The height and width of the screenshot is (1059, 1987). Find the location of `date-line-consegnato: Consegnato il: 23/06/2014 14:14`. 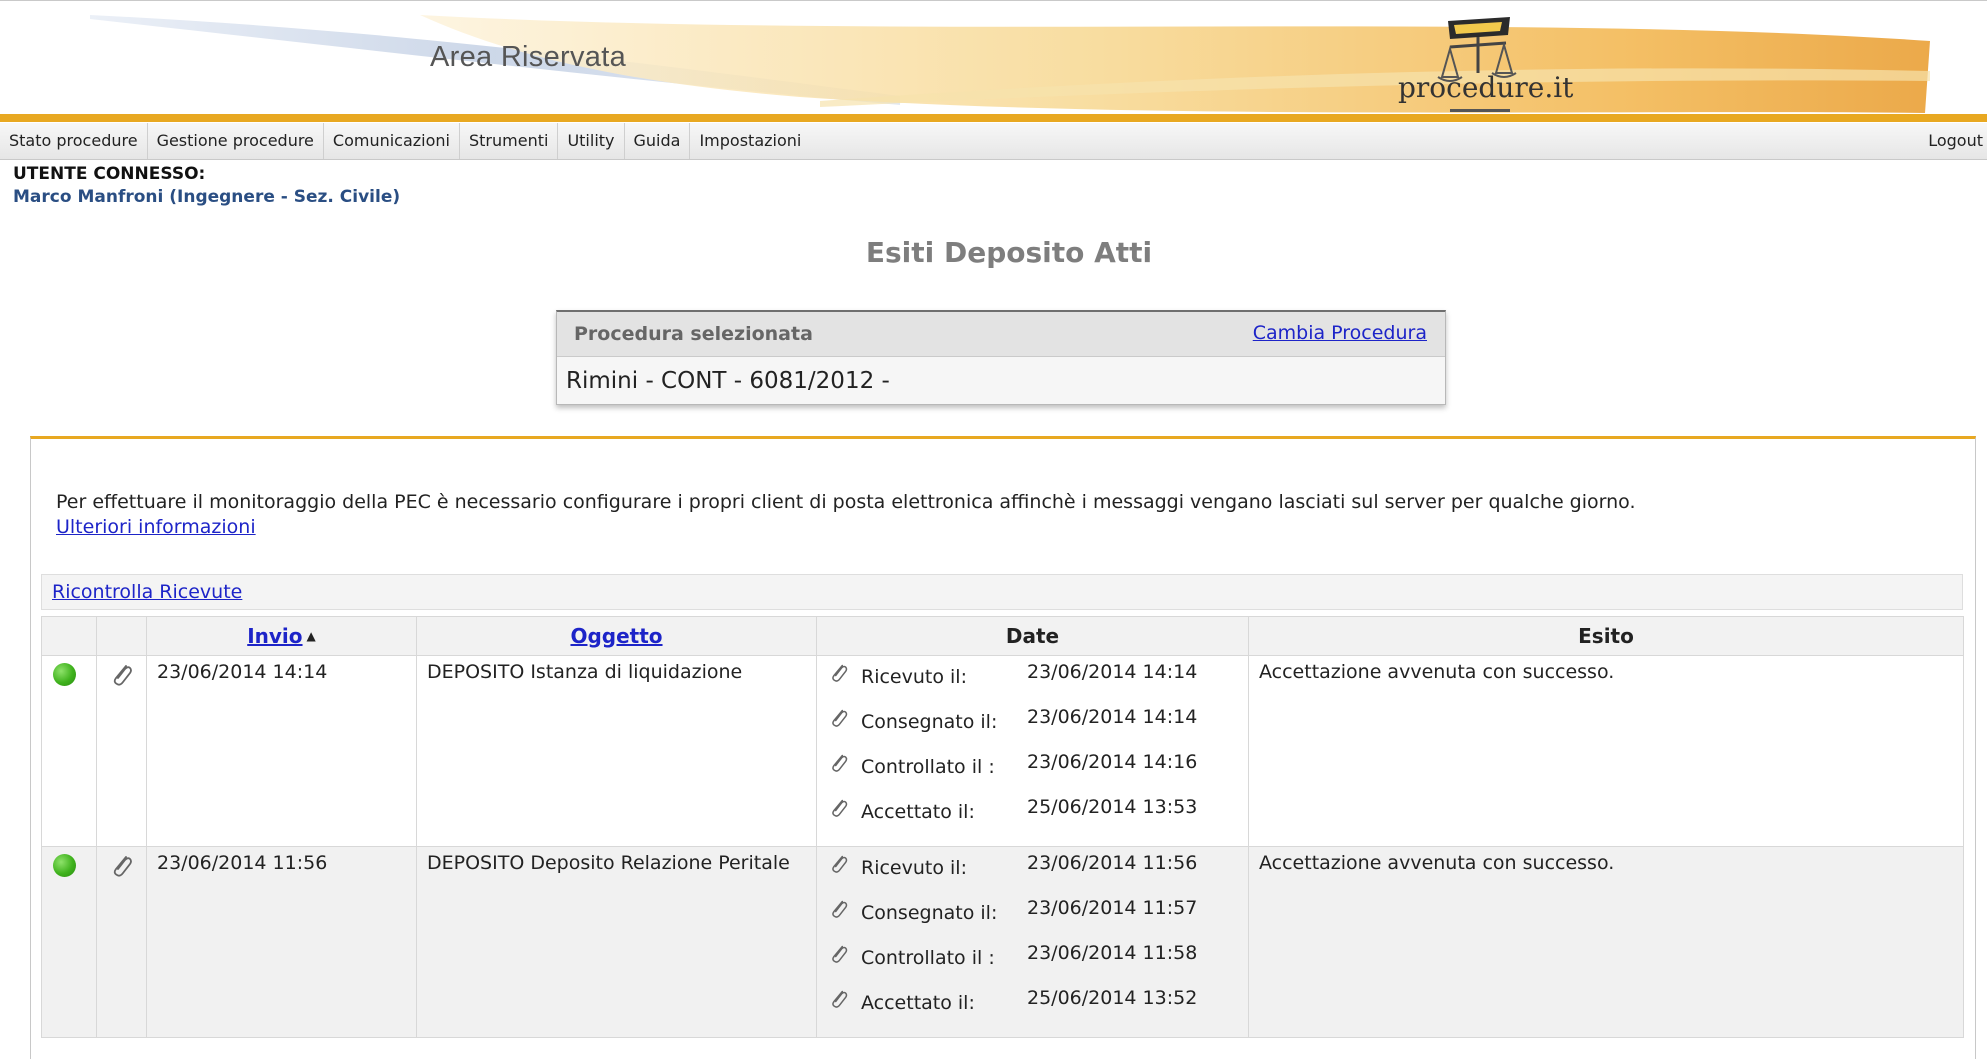

date-line-consegnato: Consegnato il: 23/06/2014 14:14 is located at coordinates (1032, 723).